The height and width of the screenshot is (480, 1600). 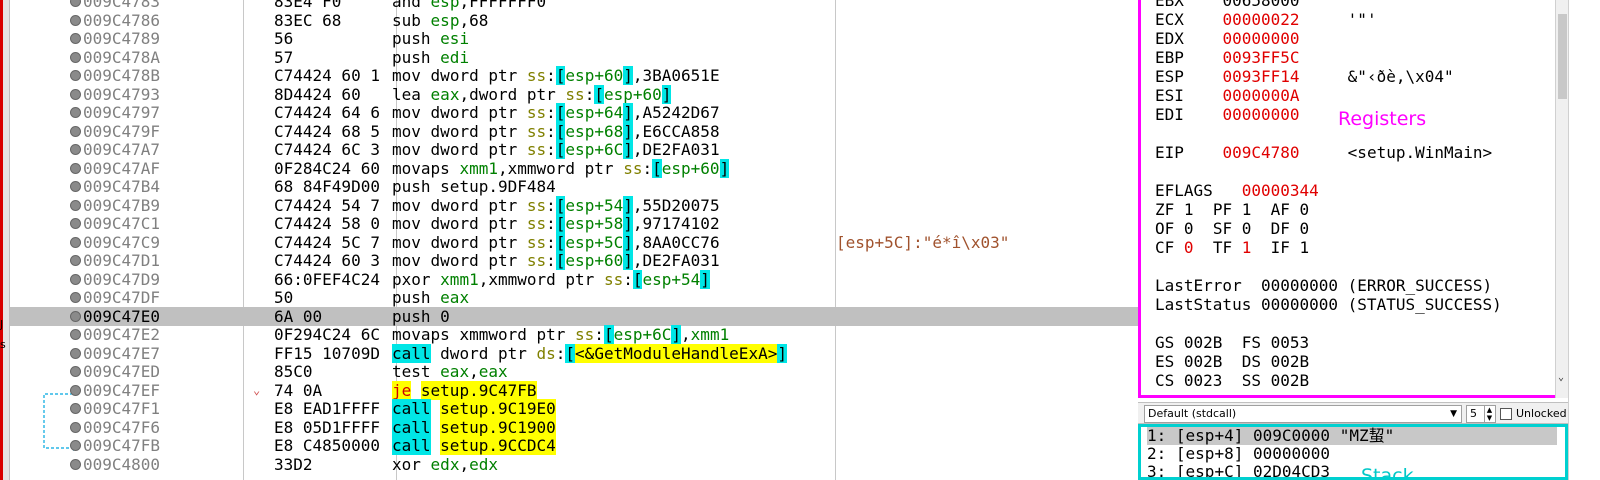 I want to click on disasm-row: 009C47ED 85C0 test eax,eax, so click(x=577, y=371).